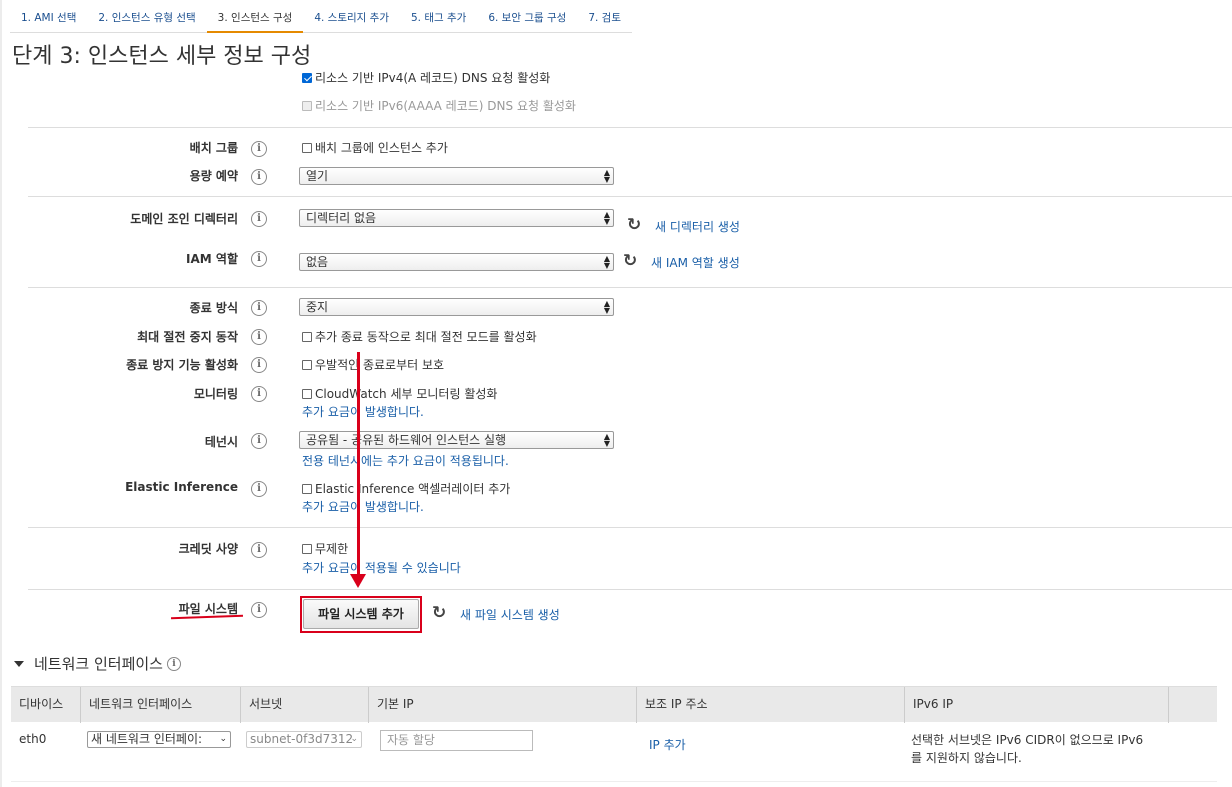 The height and width of the screenshot is (787, 1232). What do you see at coordinates (173, 663) in the screenshot?
I see `network-interfaces-info-icon: i` at bounding box center [173, 663].